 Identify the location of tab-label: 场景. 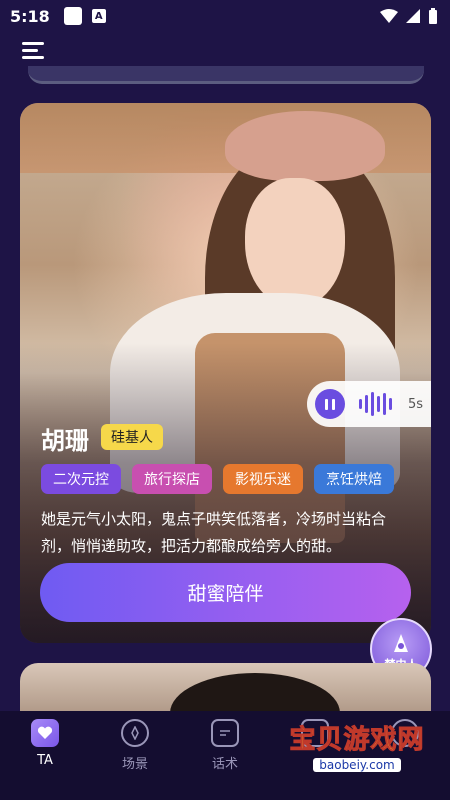
(134, 764).